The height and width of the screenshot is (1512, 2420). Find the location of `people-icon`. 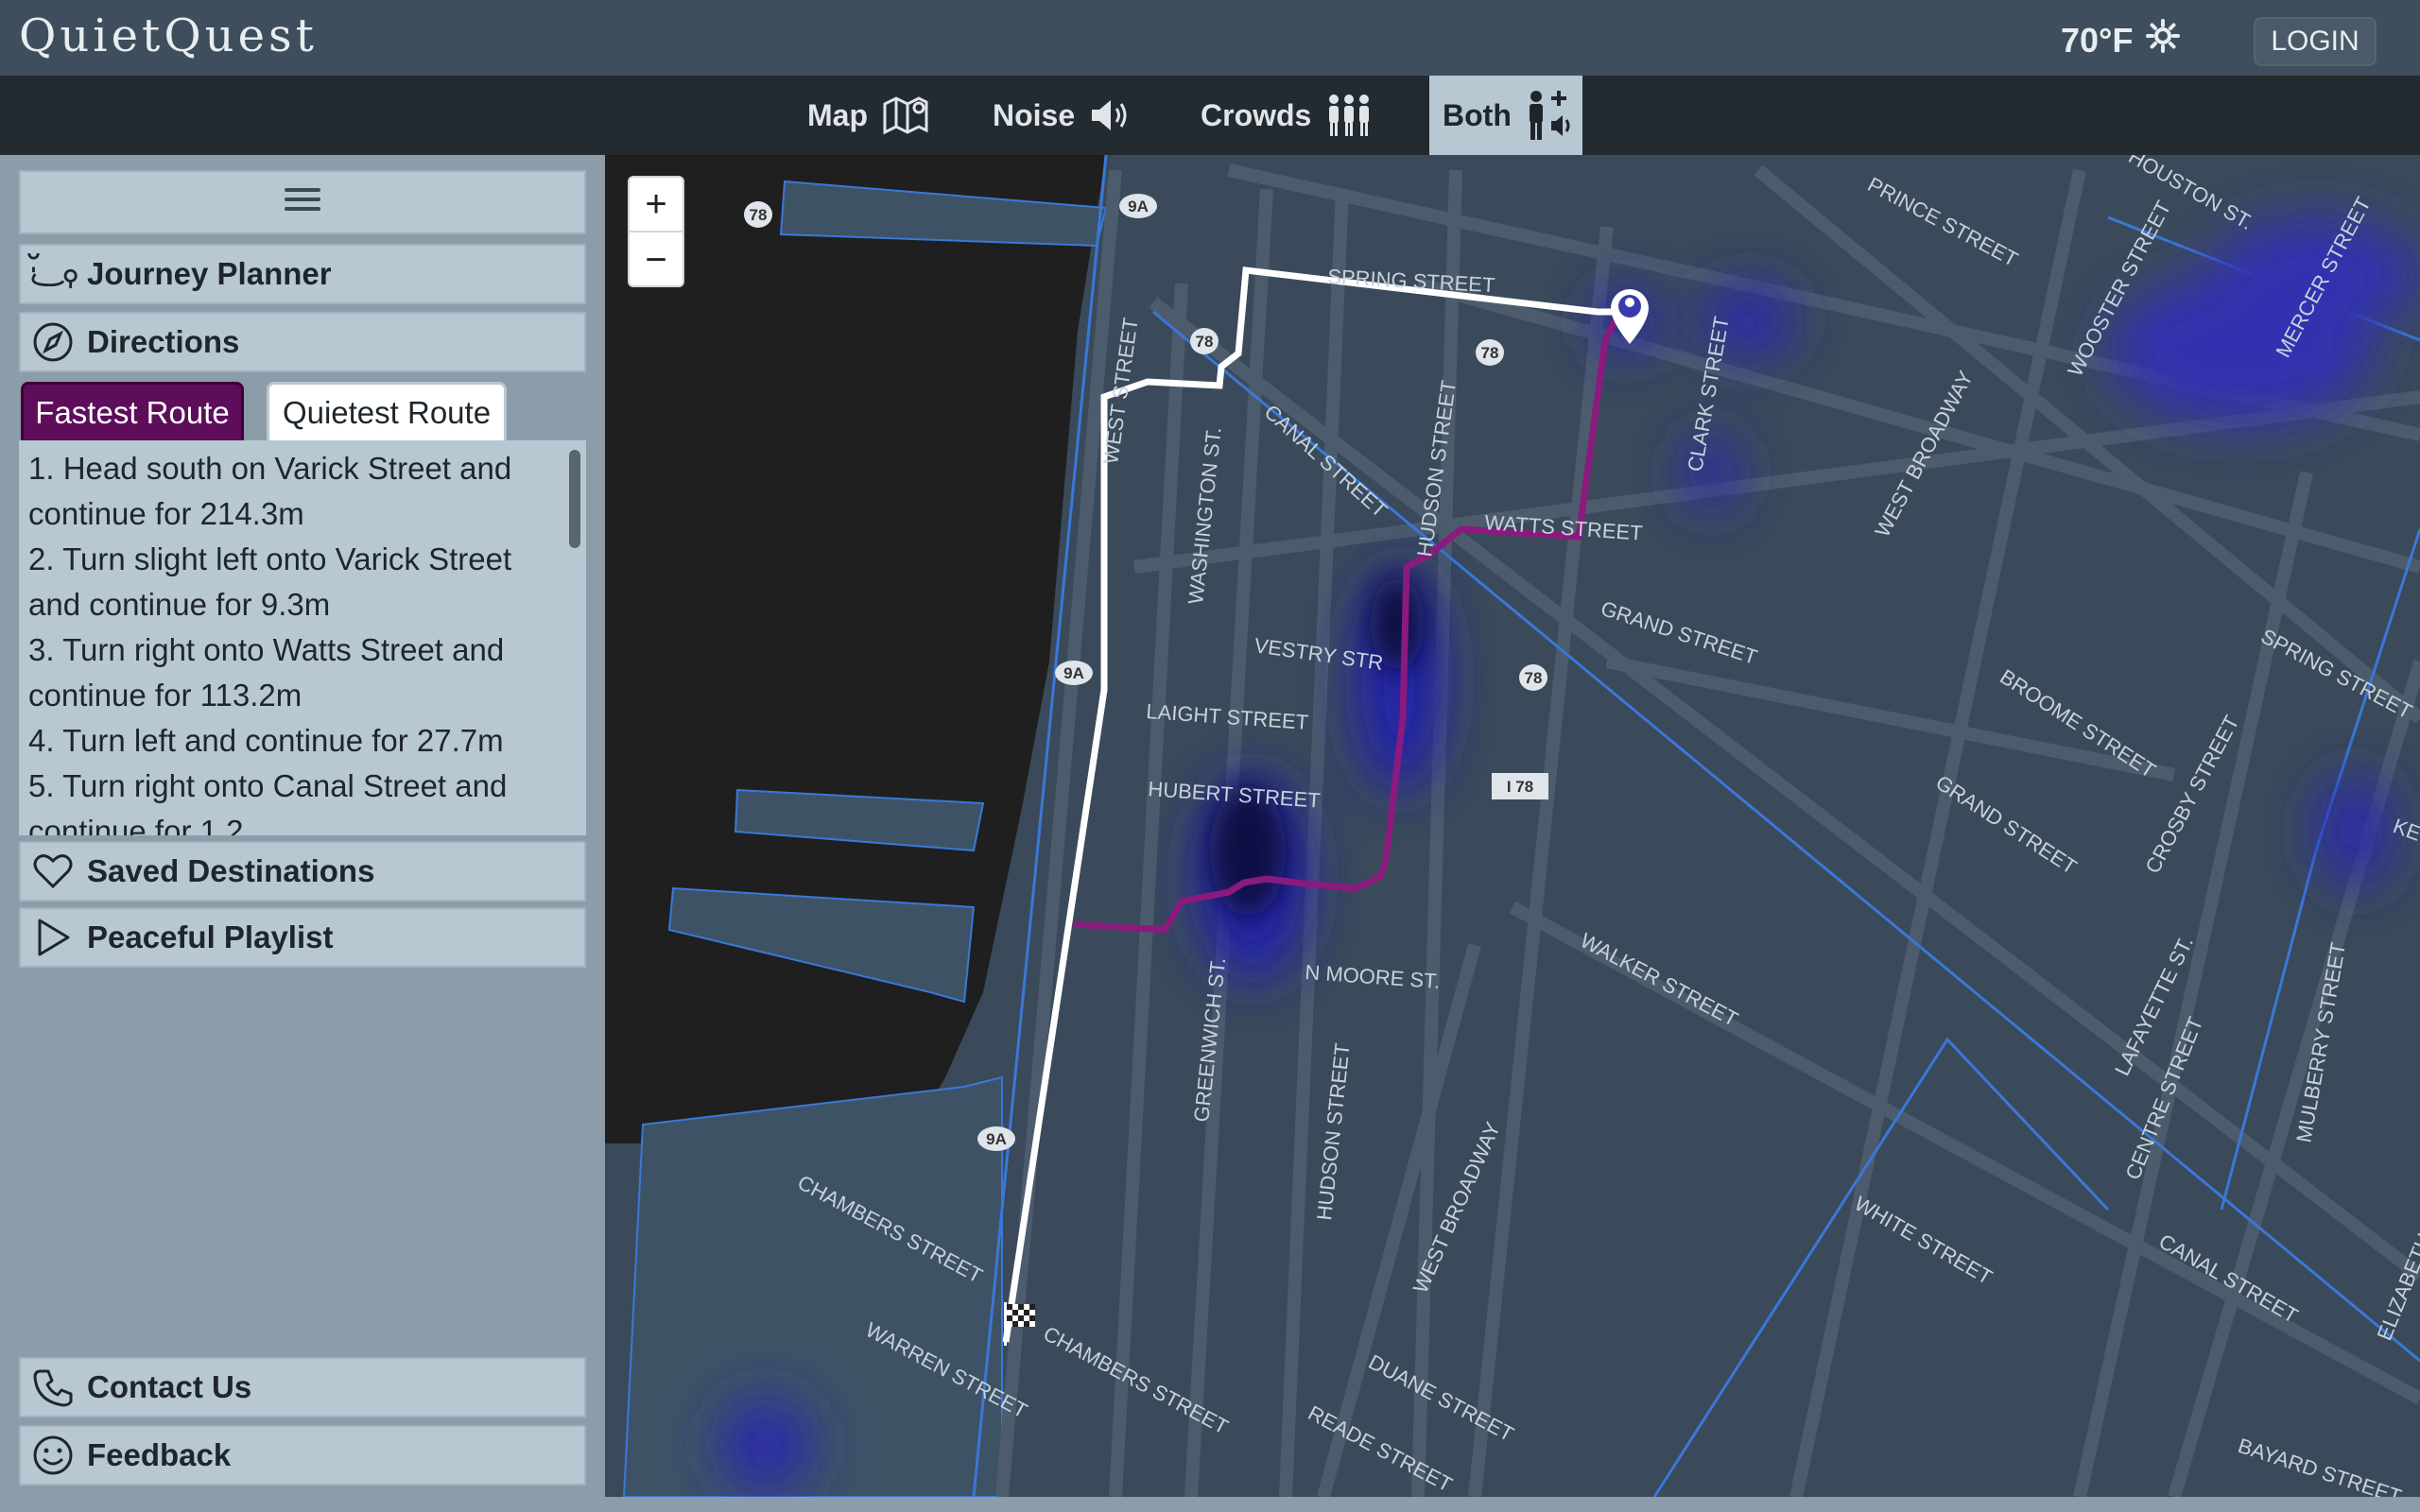

people-icon is located at coordinates (1349, 115).